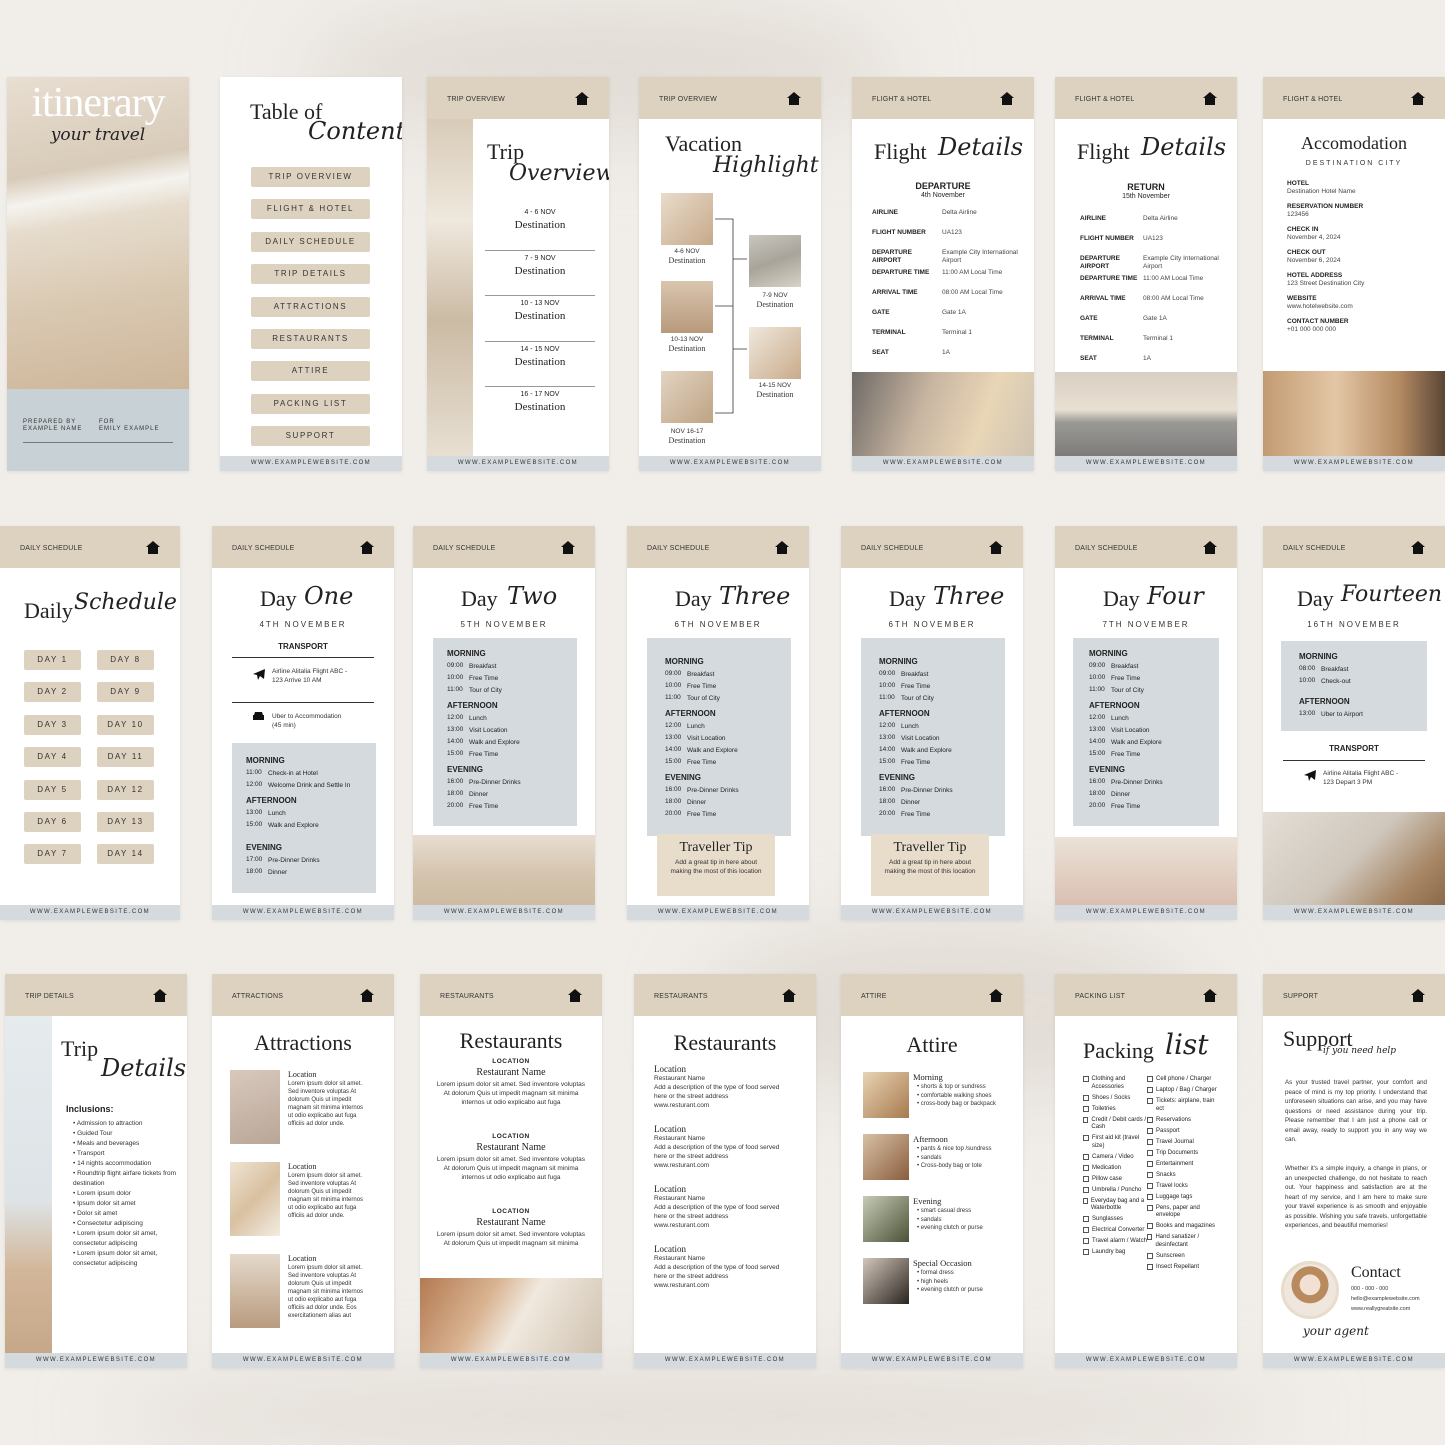 The width and height of the screenshot is (1445, 1445). Describe the element at coordinates (1117, 1083) in the screenshot. I see `packing-item: Clothing and Accessories` at that location.